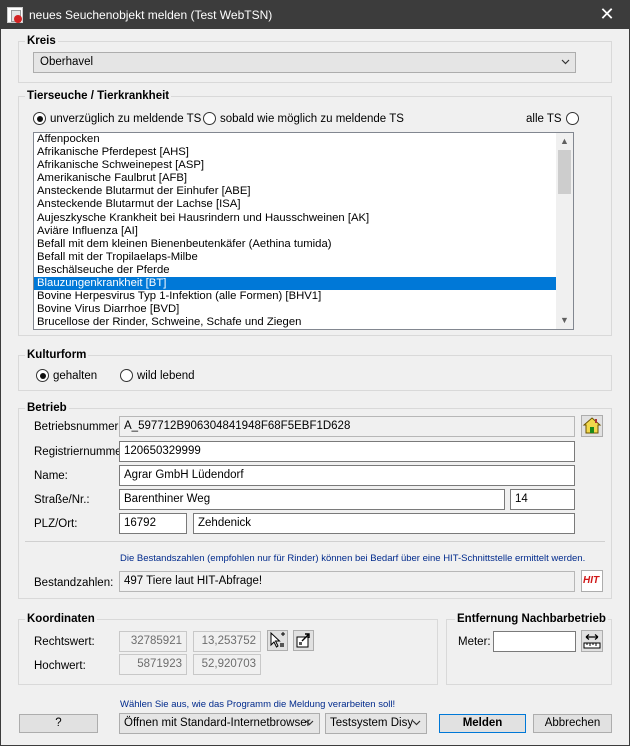 This screenshot has height=746, width=630. What do you see at coordinates (384, 523) in the screenshot?
I see `ort-field: Zehdenick` at bounding box center [384, 523].